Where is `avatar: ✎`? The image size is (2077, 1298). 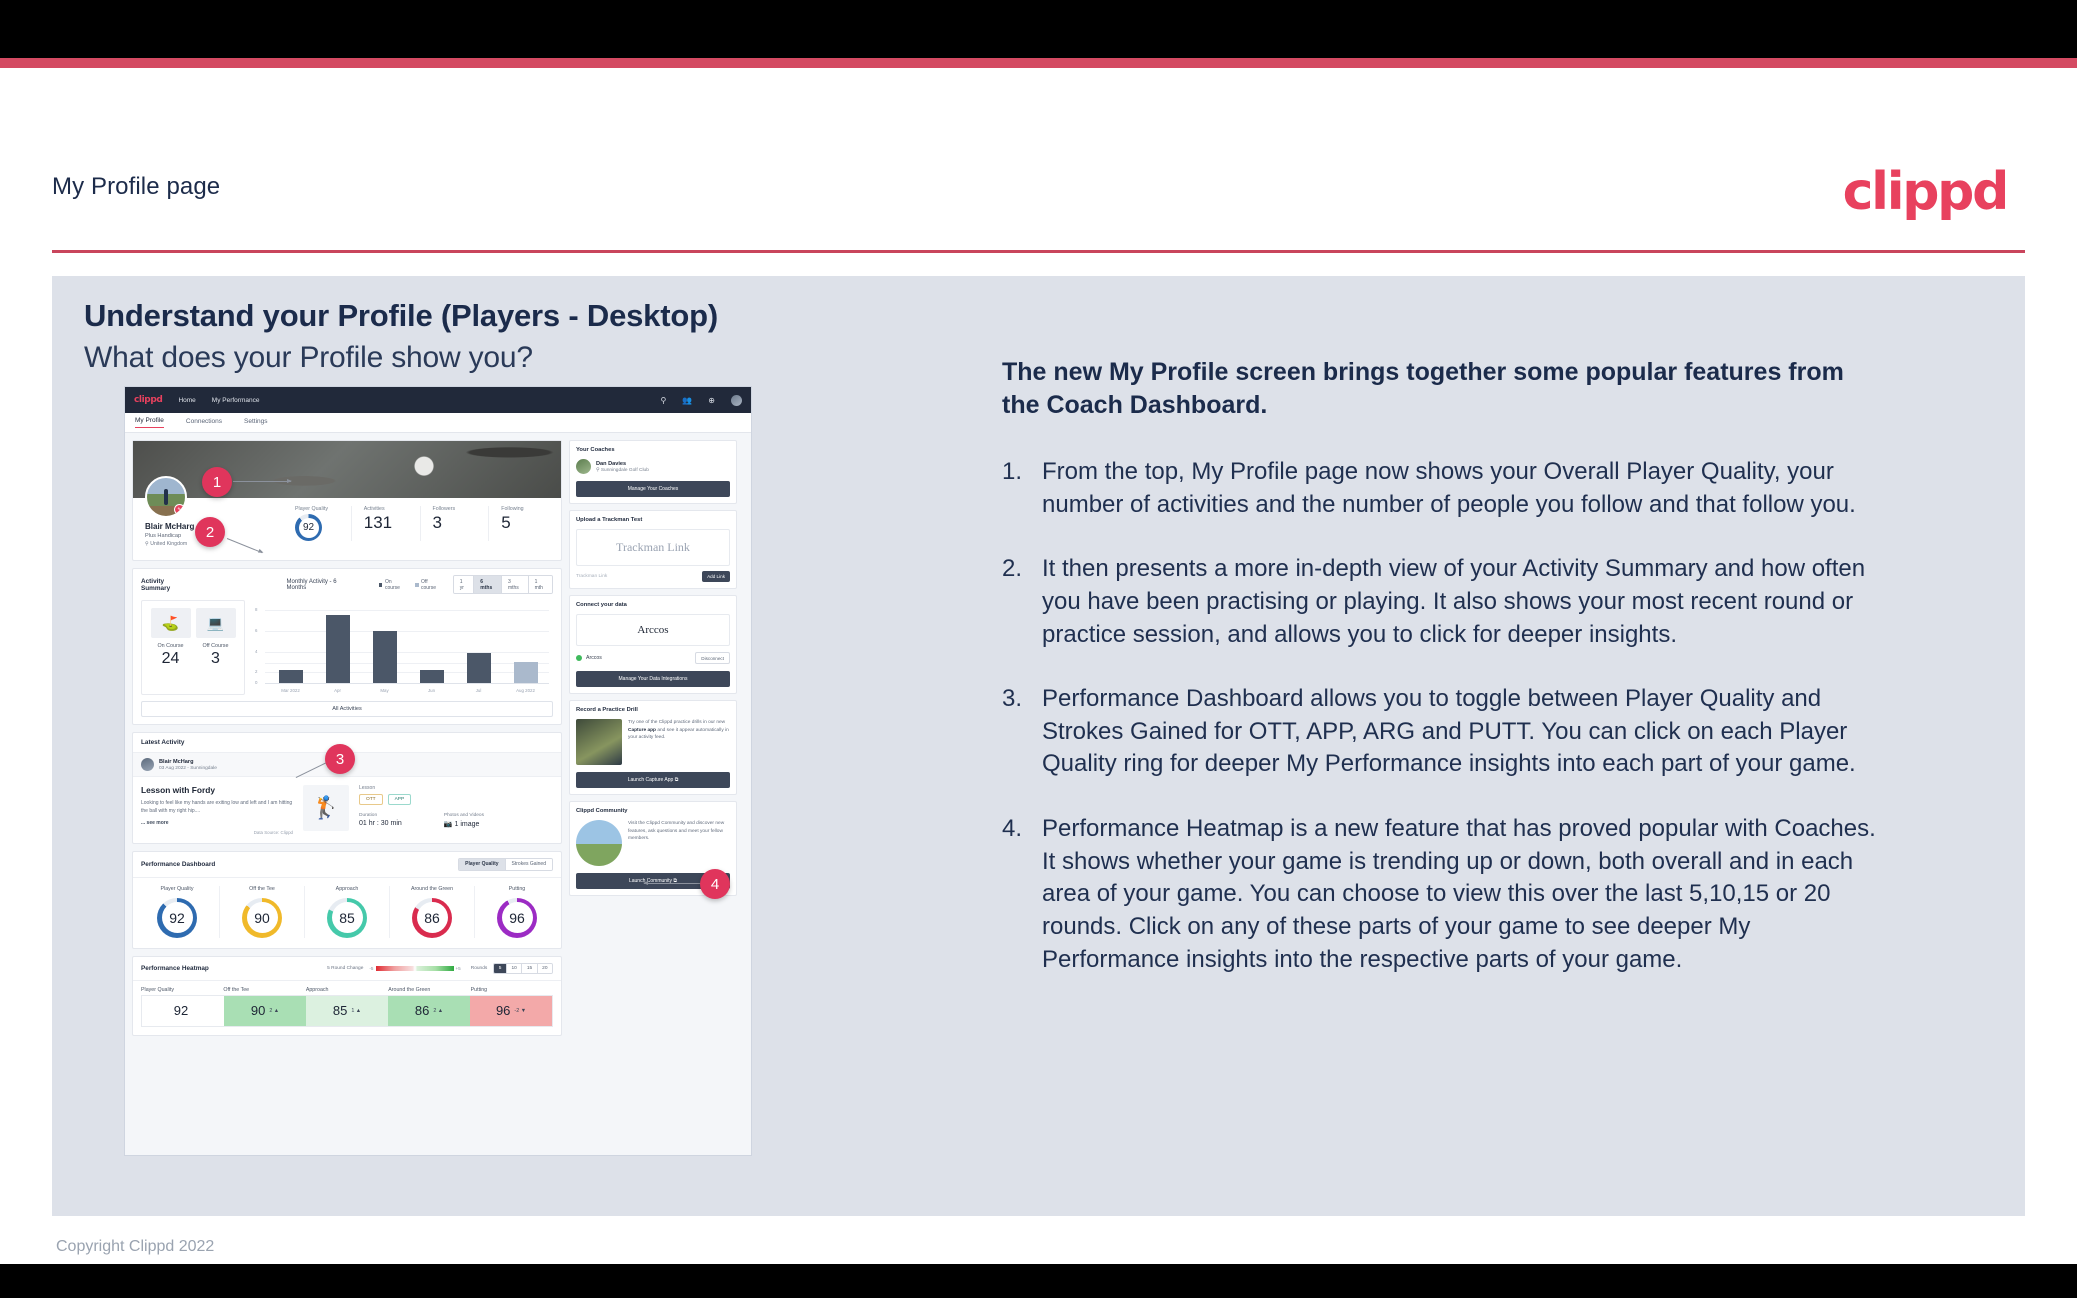
avatar: ✎ is located at coordinates (166, 497).